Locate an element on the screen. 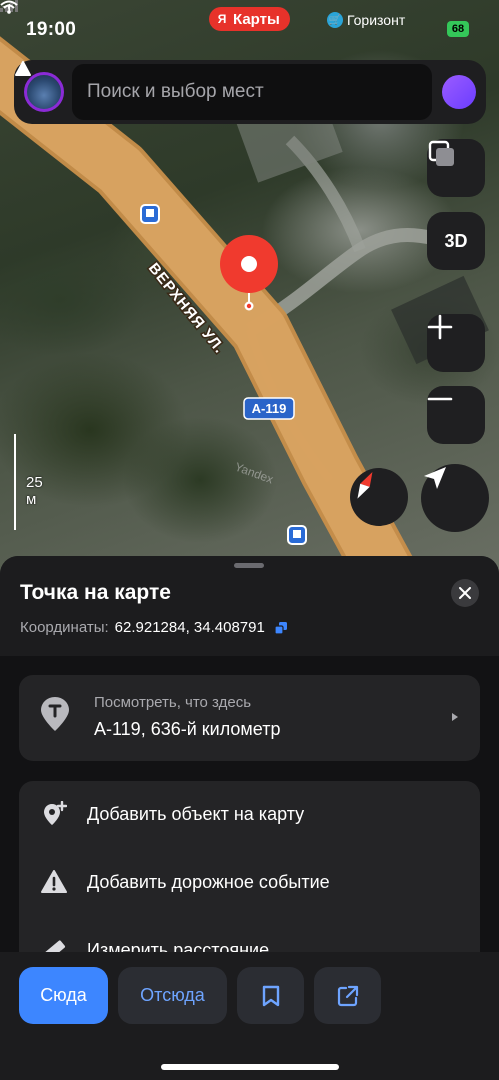 The image size is (499, 1080). bookmark-button is located at coordinates (270, 995).